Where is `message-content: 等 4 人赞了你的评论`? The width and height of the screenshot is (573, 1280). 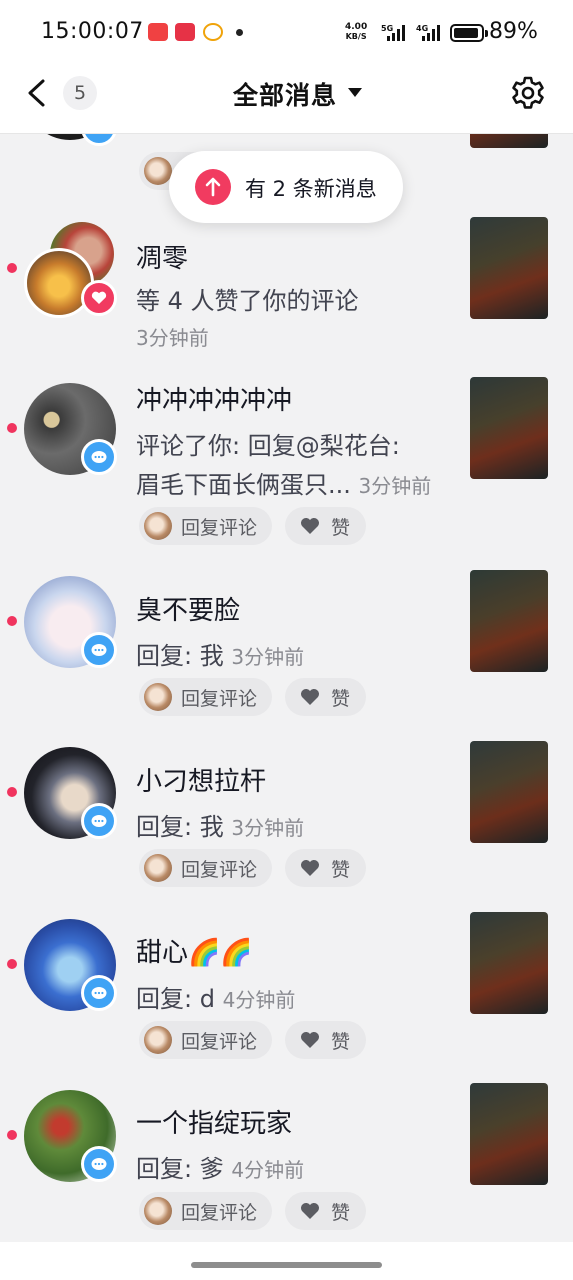 message-content: 等 4 人赞了你的评论 is located at coordinates (247, 301).